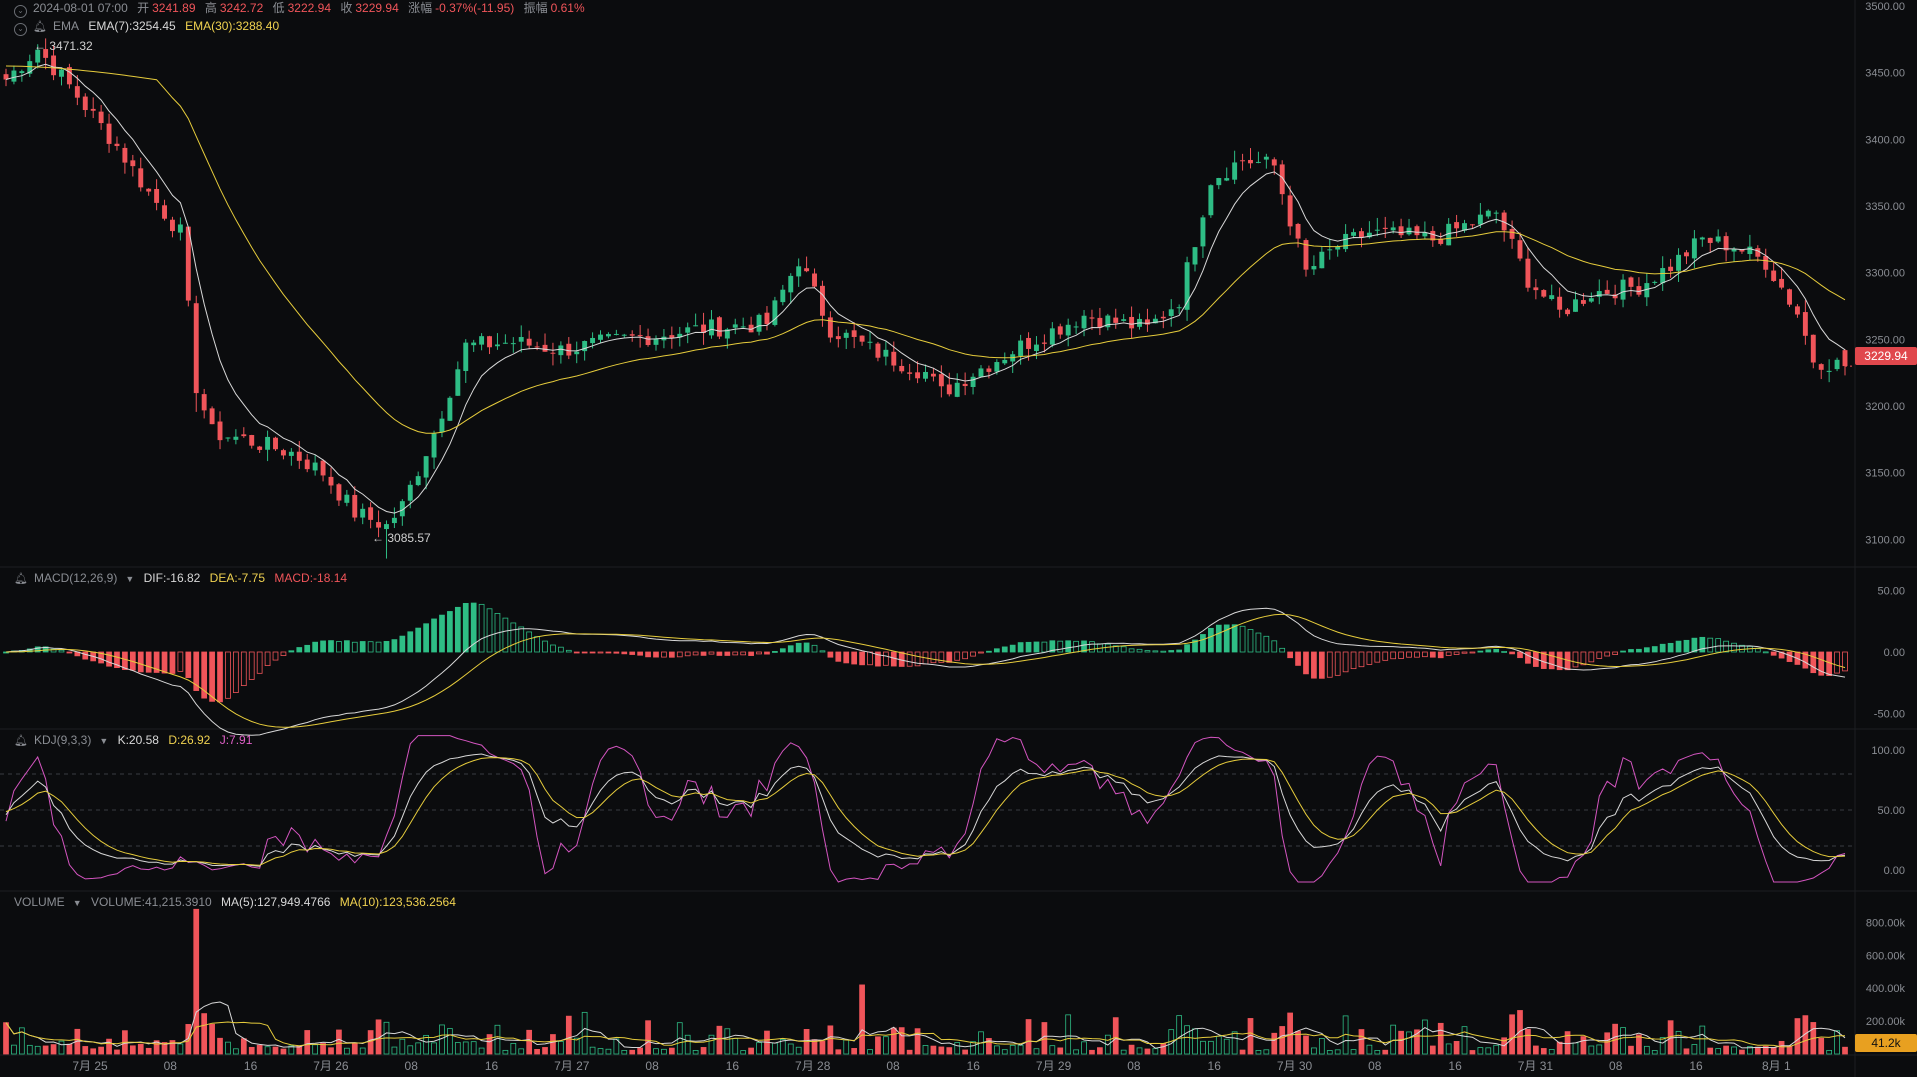  Describe the element at coordinates (1885, 7) in the screenshot. I see `price-tick-label: 3500.00` at that location.